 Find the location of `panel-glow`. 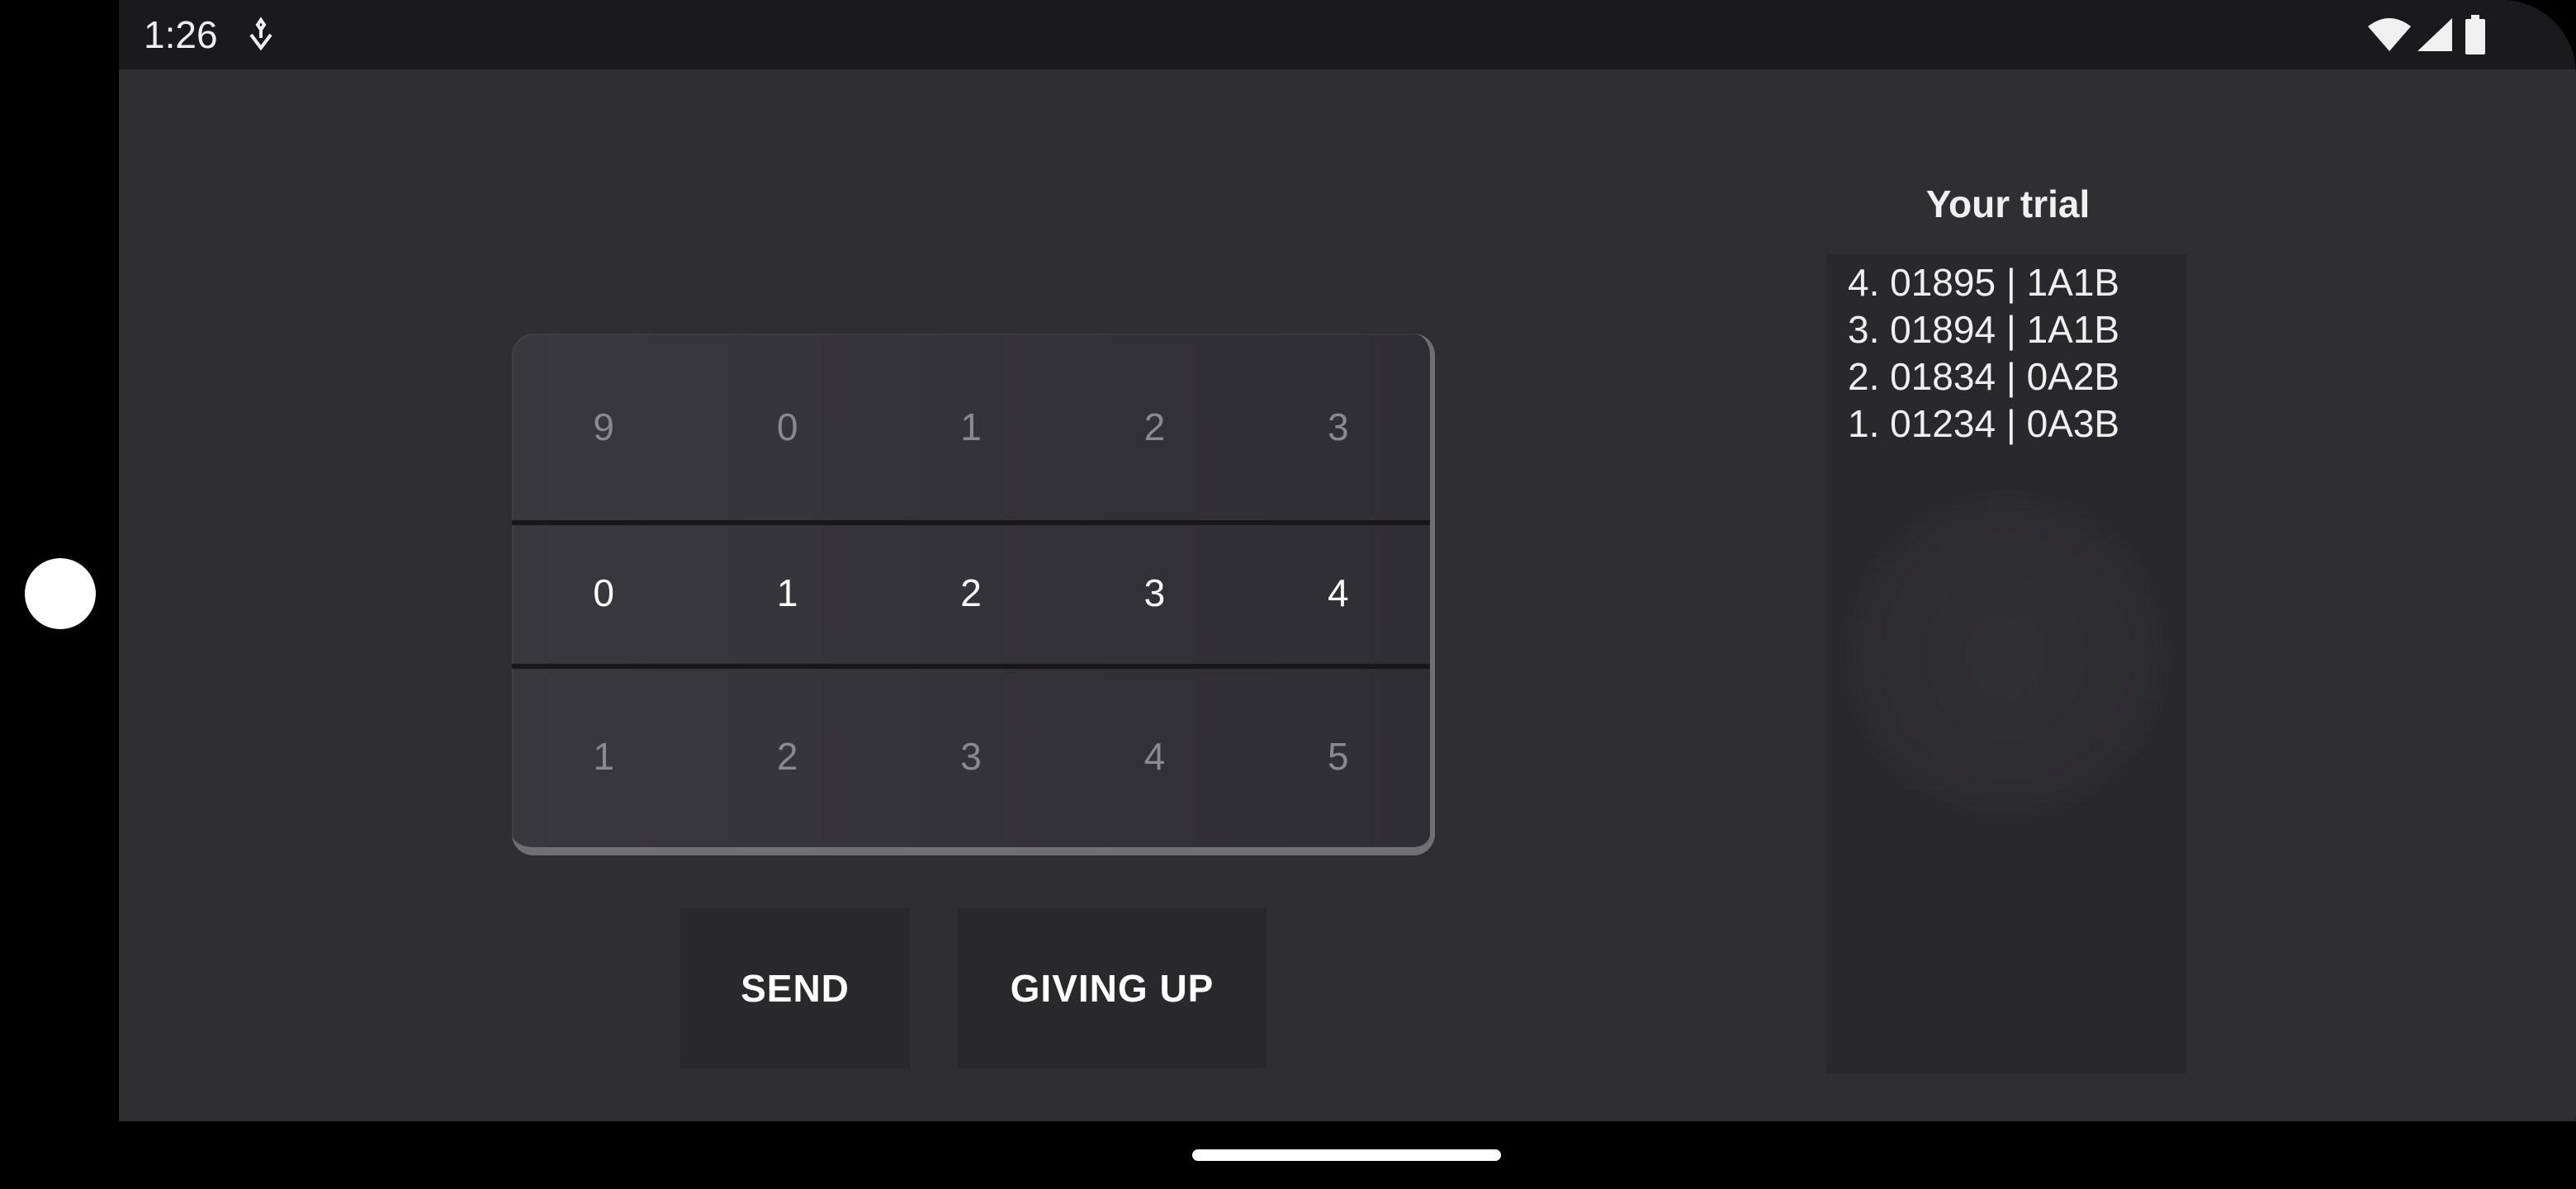

panel-glow is located at coordinates (2006, 655).